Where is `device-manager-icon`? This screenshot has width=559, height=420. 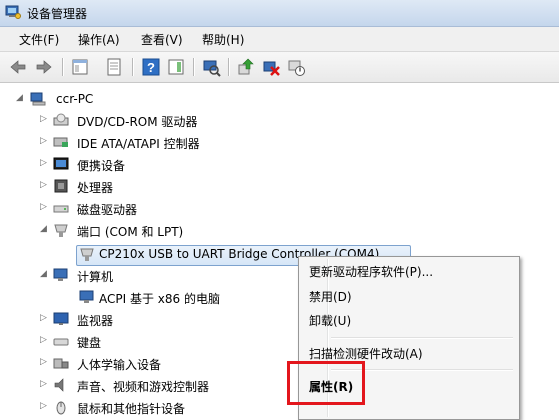 device-manager-icon is located at coordinates (13, 12).